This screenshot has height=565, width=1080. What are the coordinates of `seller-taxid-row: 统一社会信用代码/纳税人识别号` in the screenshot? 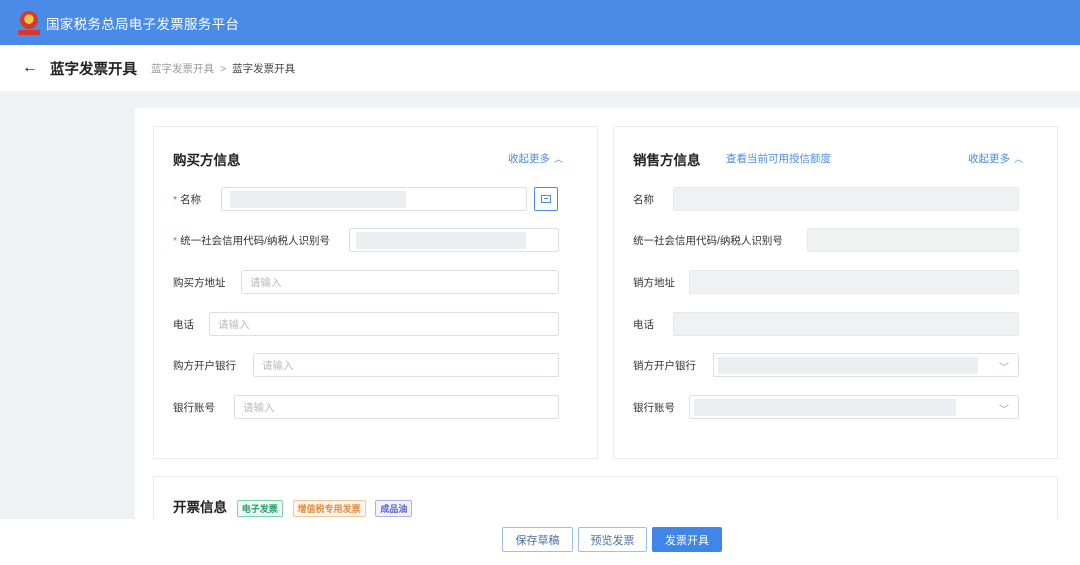 It's located at (708, 240).